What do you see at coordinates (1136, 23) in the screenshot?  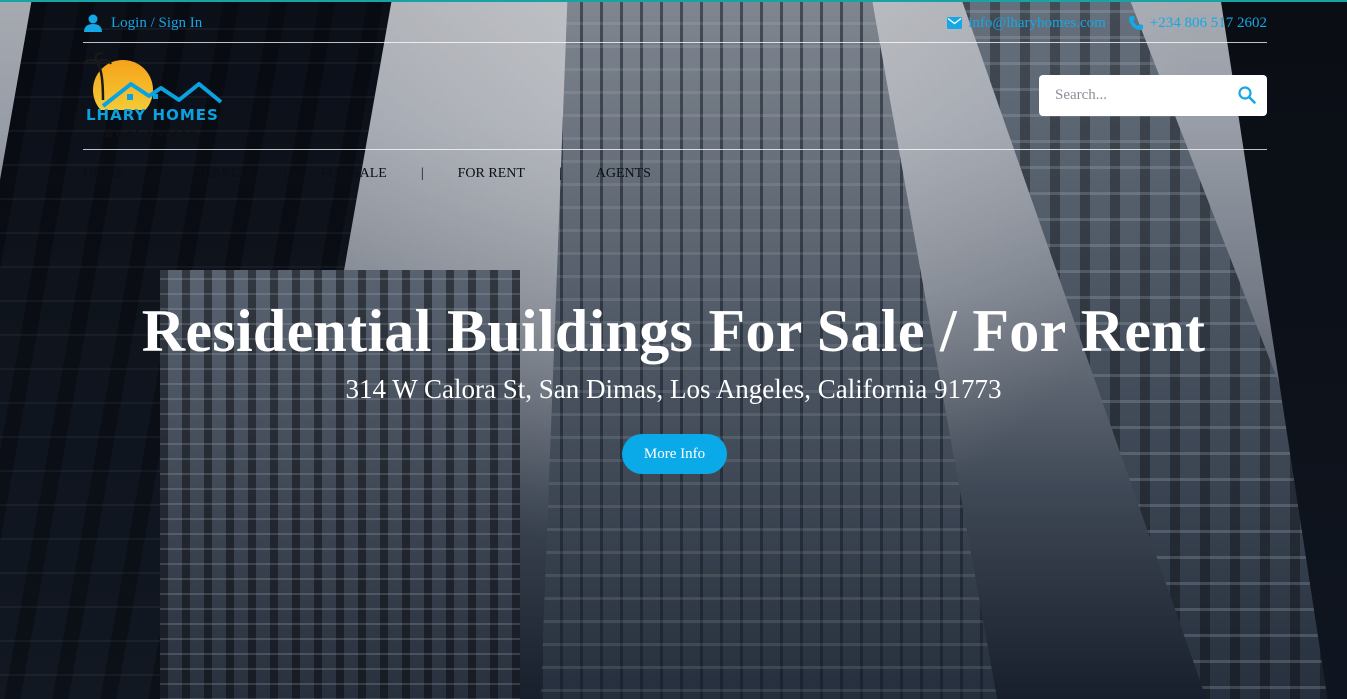 I see `phone-icon` at bounding box center [1136, 23].